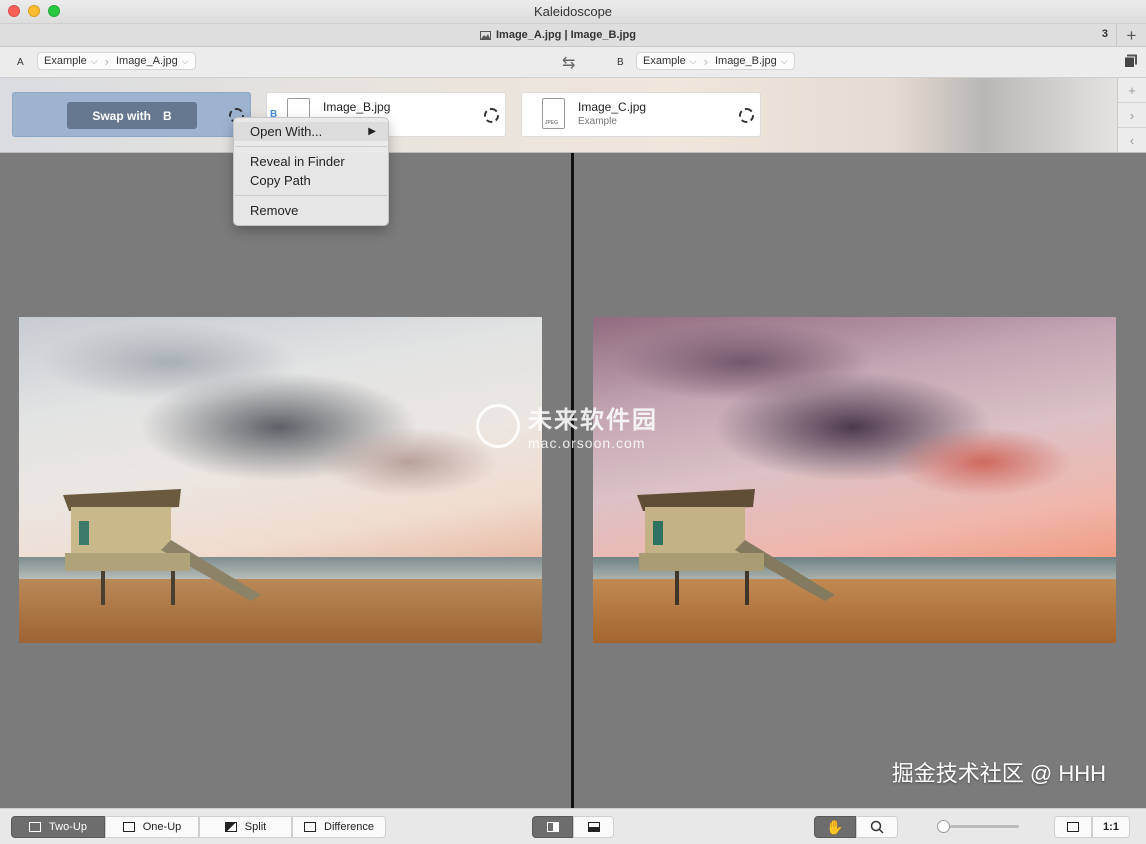 Image resolution: width=1146 pixels, height=844 pixels. Describe the element at coordinates (68, 827) in the screenshot. I see `mode-label: Two-Up` at that location.